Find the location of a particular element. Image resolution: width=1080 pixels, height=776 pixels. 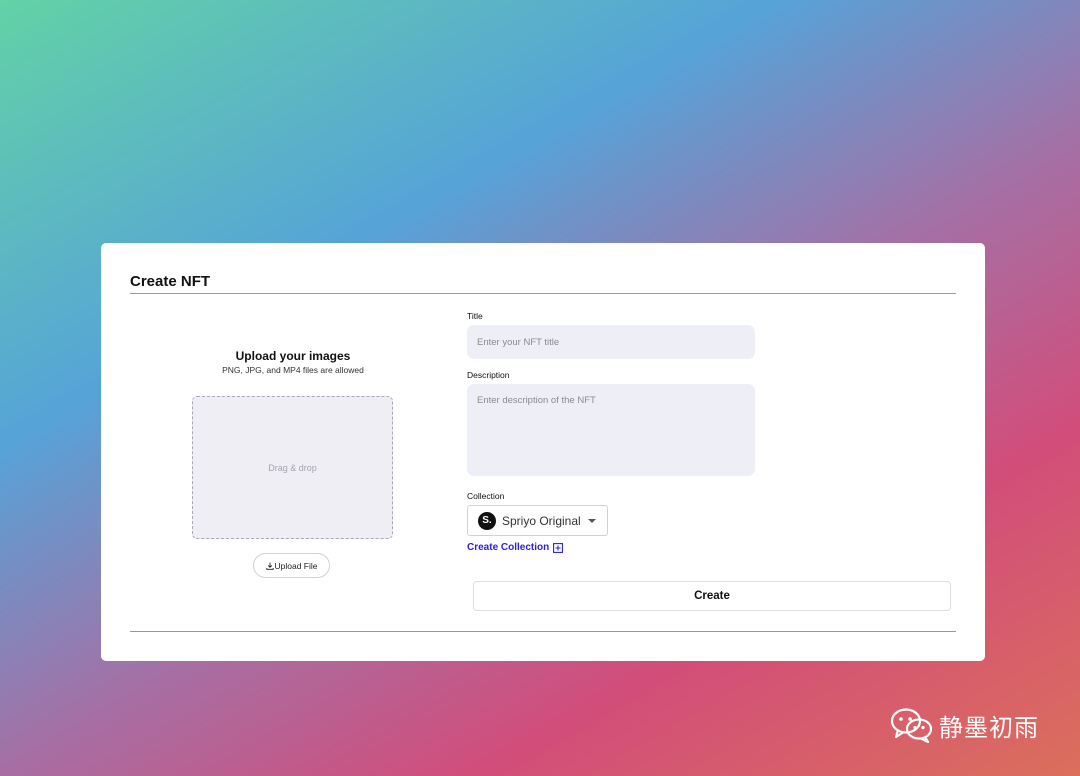

description-input is located at coordinates (611, 430).